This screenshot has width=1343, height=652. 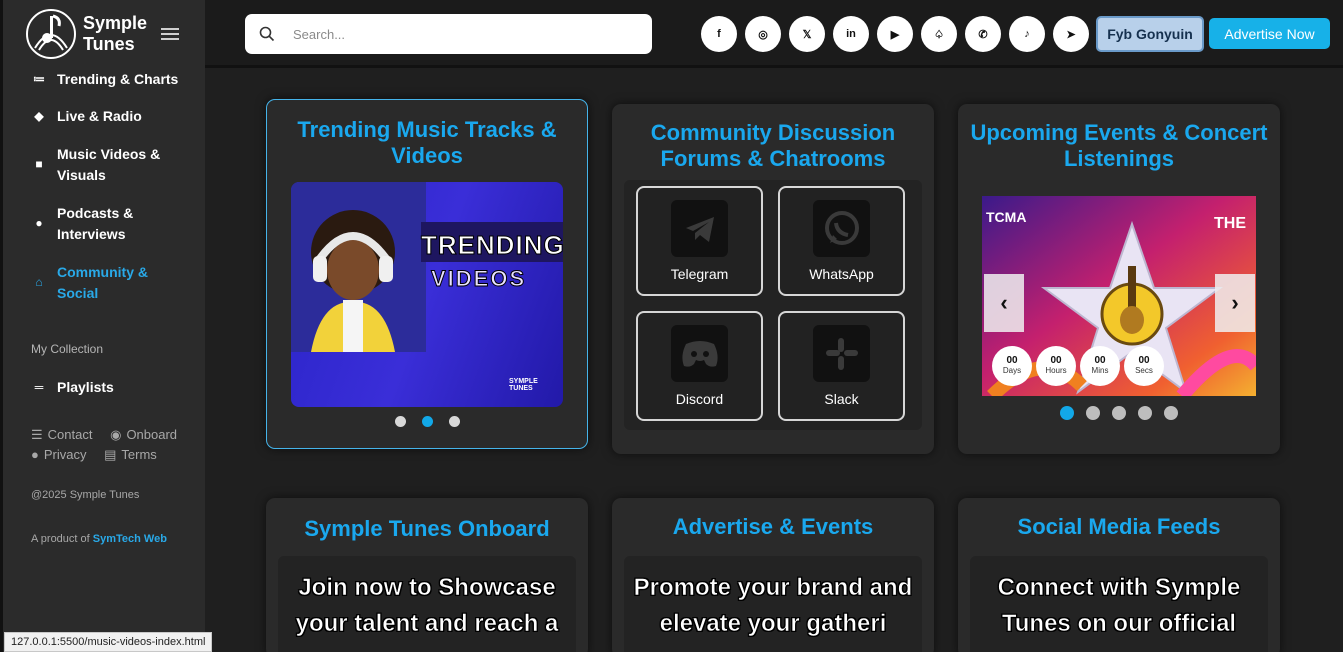 What do you see at coordinates (139, 454) in the screenshot?
I see `terms-label: Terms` at bounding box center [139, 454].